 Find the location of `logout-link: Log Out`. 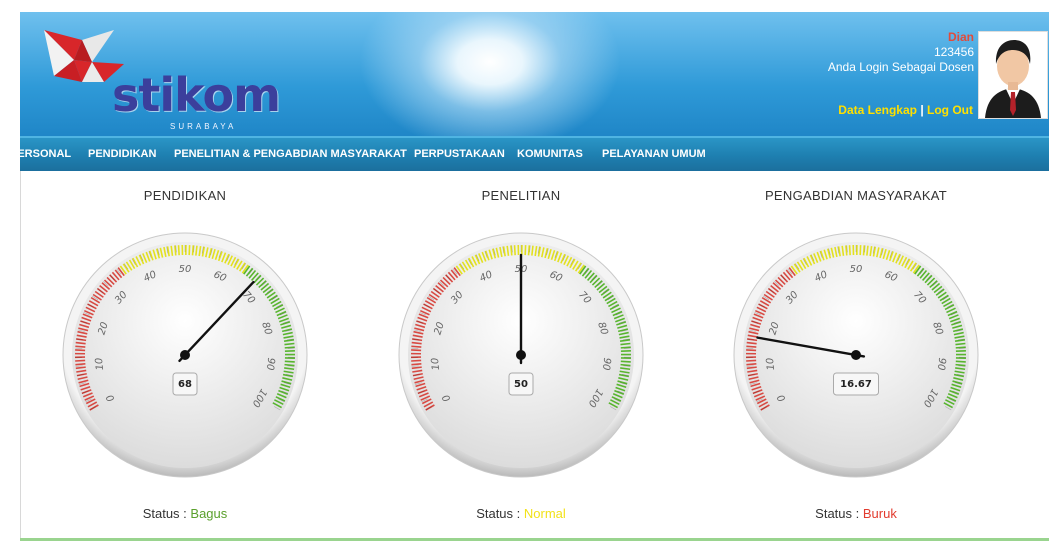

logout-link: Log Out is located at coordinates (950, 110).